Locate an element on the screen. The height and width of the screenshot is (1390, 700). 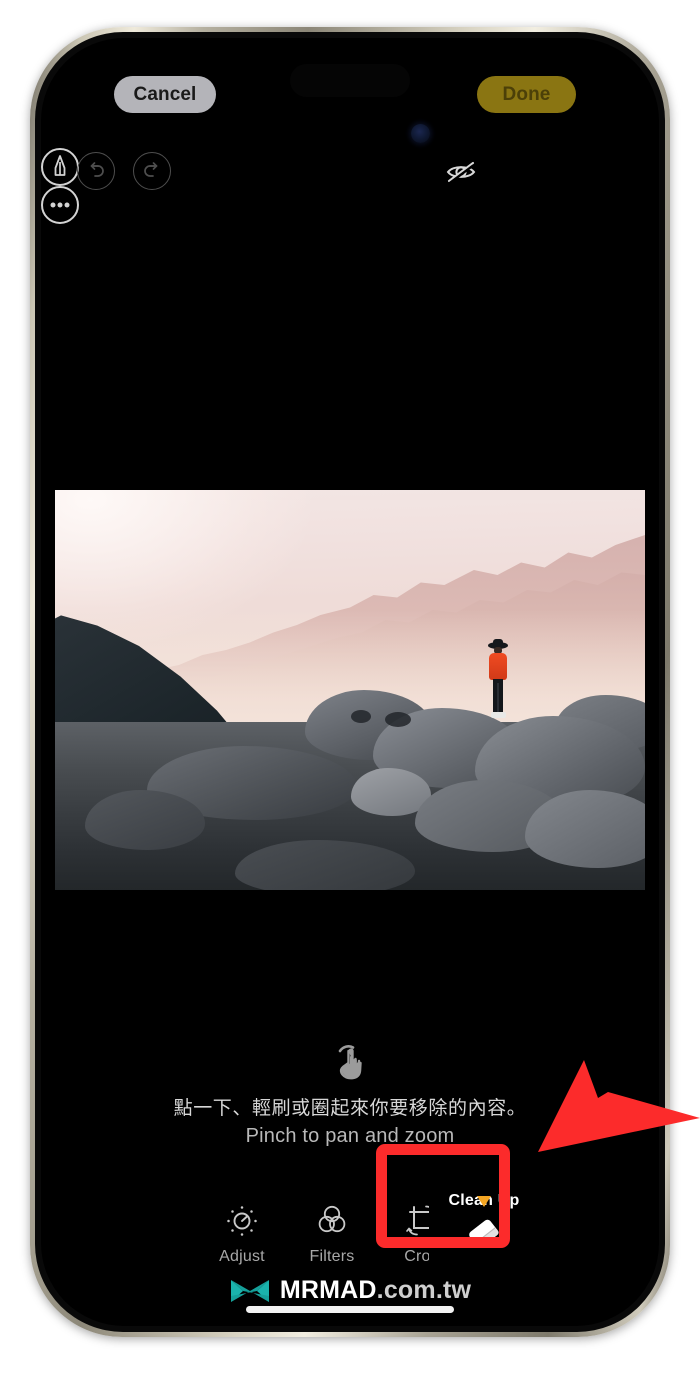
undo-icon is located at coordinates (96, 171).